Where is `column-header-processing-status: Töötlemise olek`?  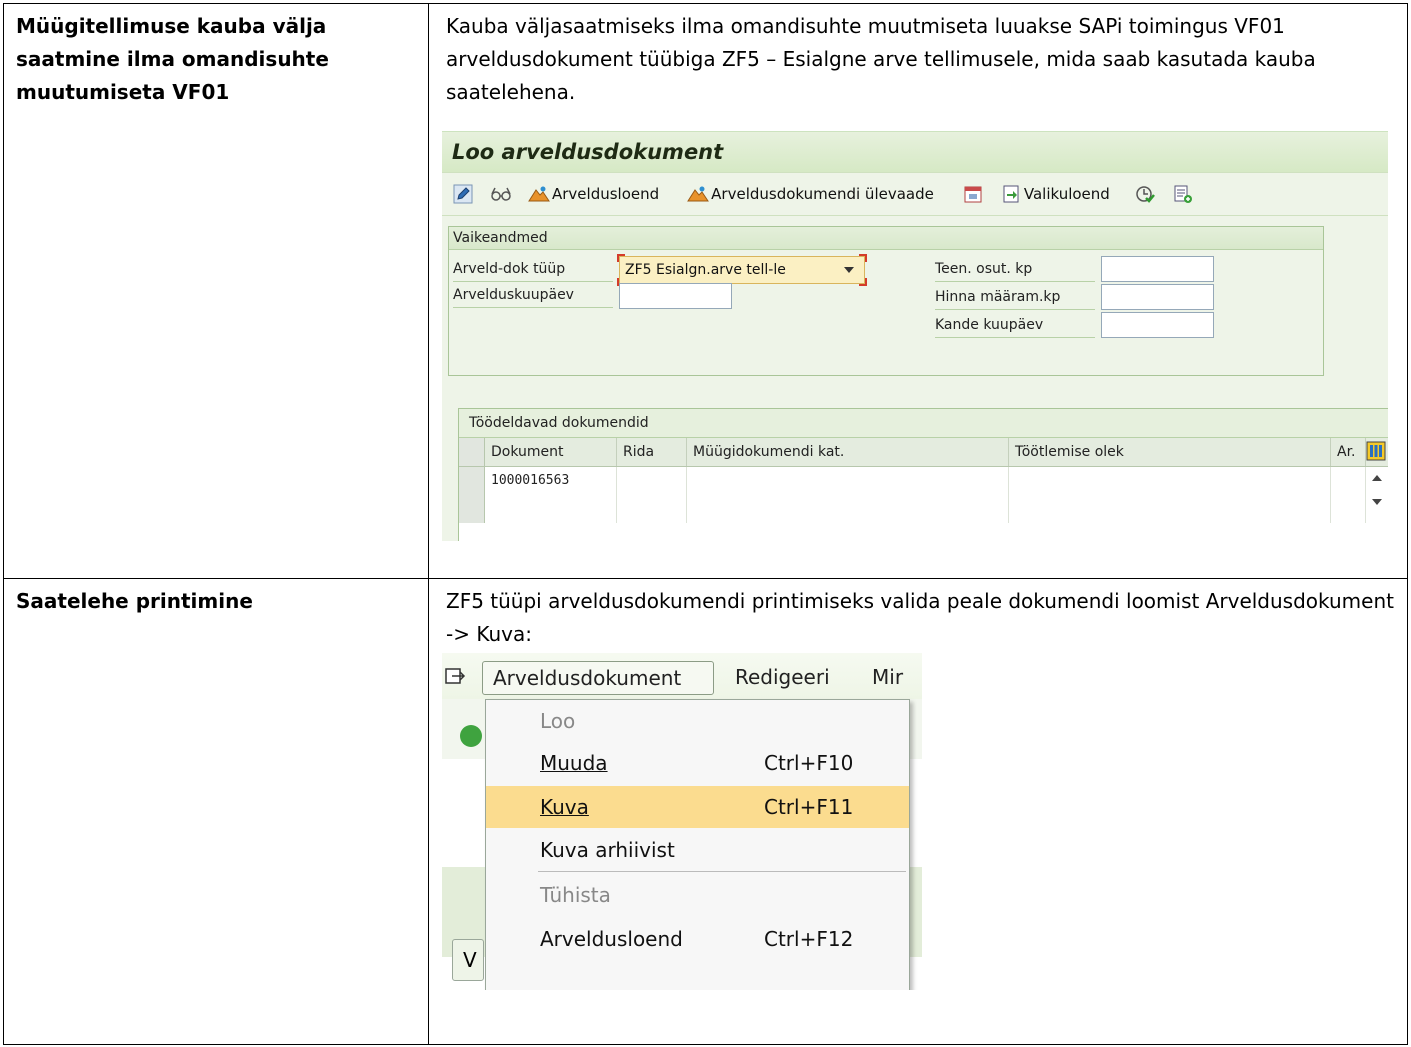 column-header-processing-status: Töötlemise olek is located at coordinates (1170, 452).